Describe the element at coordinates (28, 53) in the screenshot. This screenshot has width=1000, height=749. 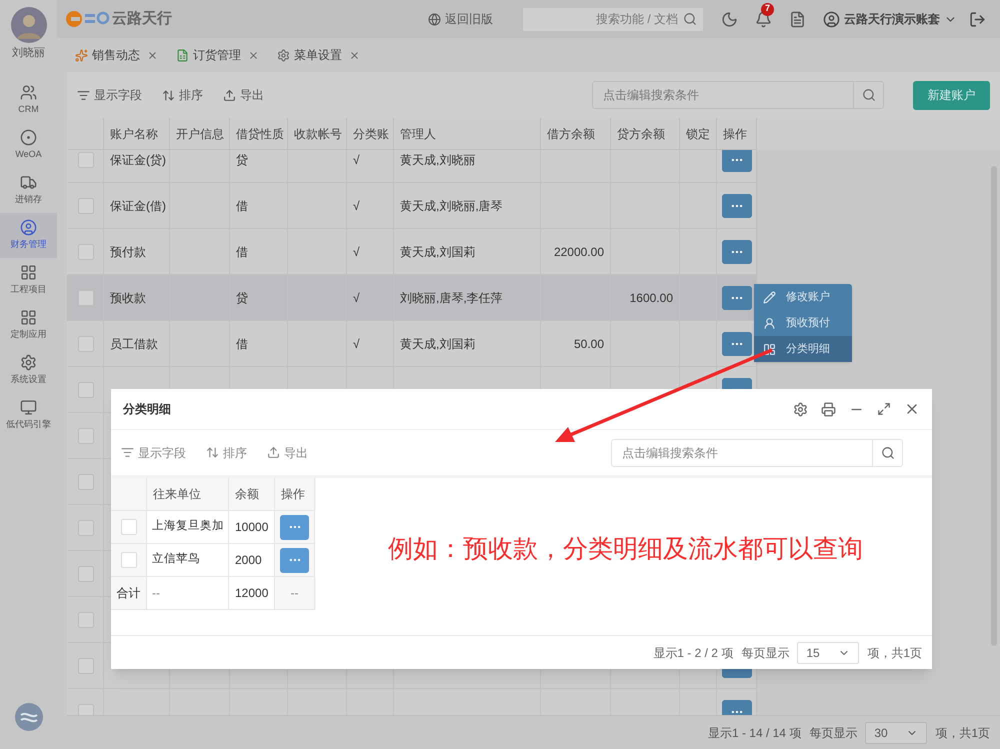
I see `user-name: 刘晓丽` at that location.